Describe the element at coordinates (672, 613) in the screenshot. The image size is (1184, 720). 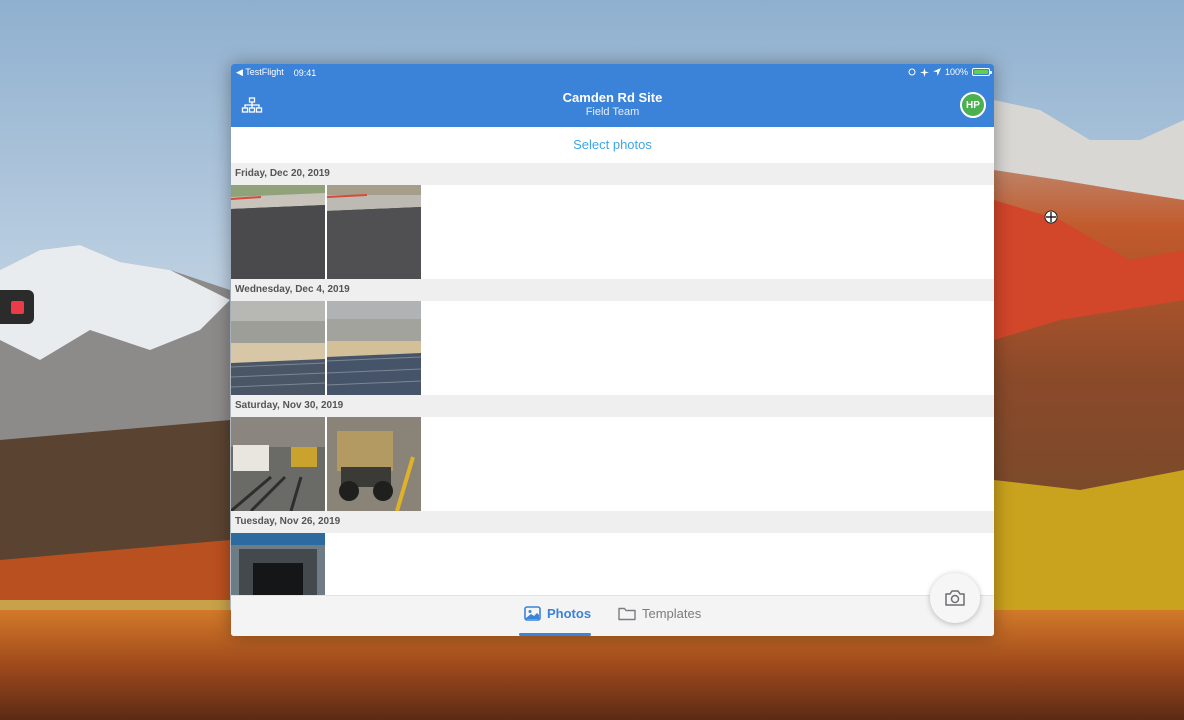
I see `tab-templates-label: Templates` at that location.